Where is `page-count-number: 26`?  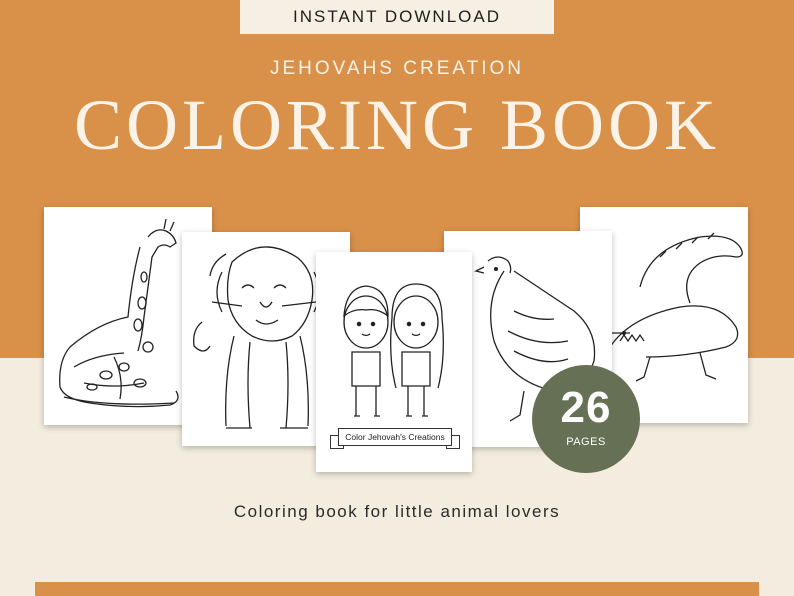 page-count-number: 26 is located at coordinates (586, 407).